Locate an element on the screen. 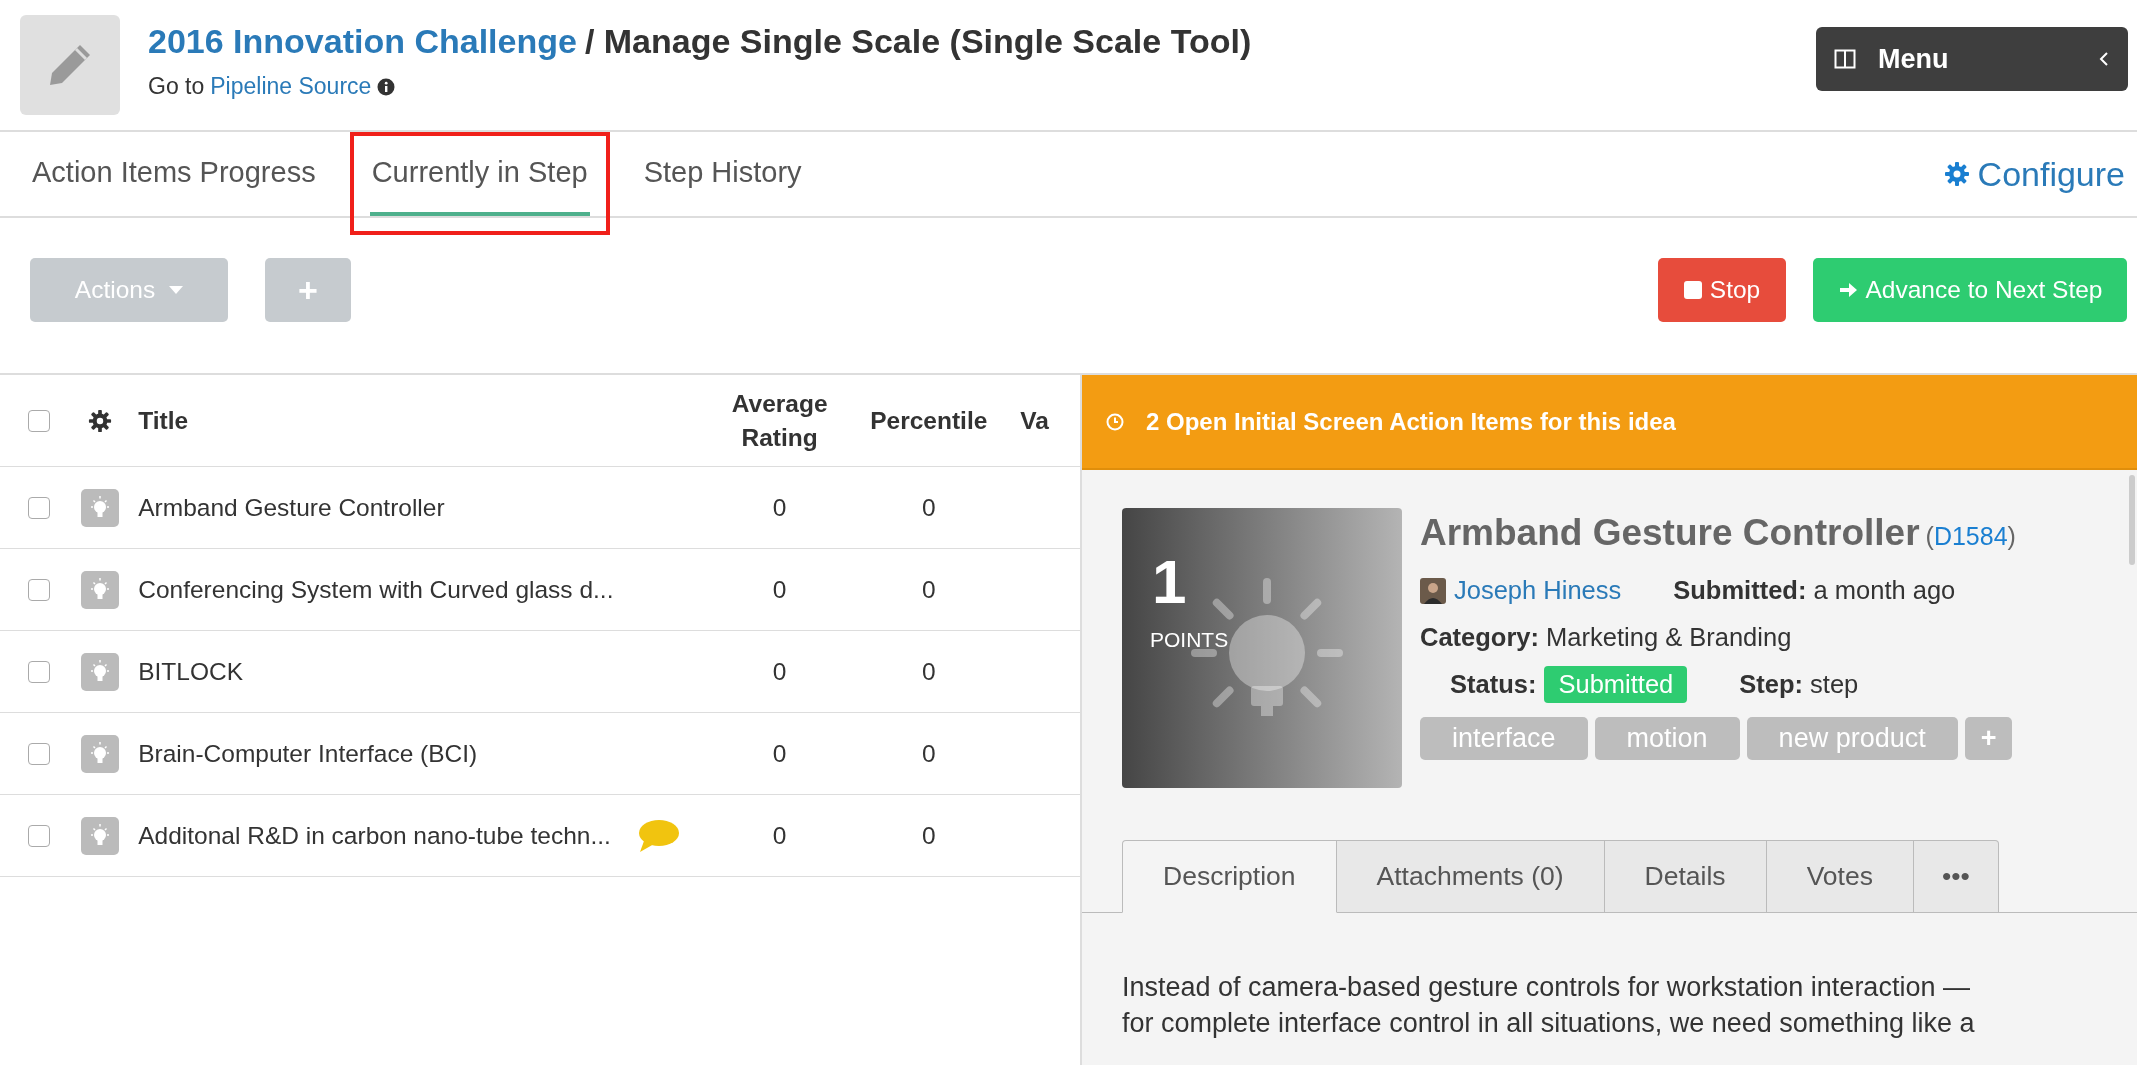 The width and height of the screenshot is (2137, 1065). stop-button: Stop is located at coordinates (1722, 290).